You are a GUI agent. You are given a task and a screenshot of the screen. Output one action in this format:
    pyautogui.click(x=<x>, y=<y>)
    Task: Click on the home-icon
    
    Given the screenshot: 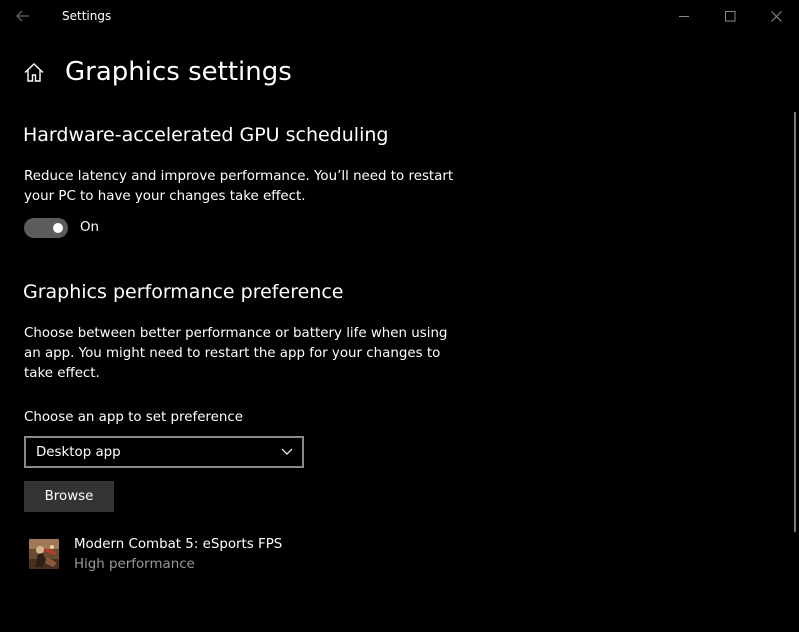 What is the action you would take?
    pyautogui.click(x=34, y=72)
    